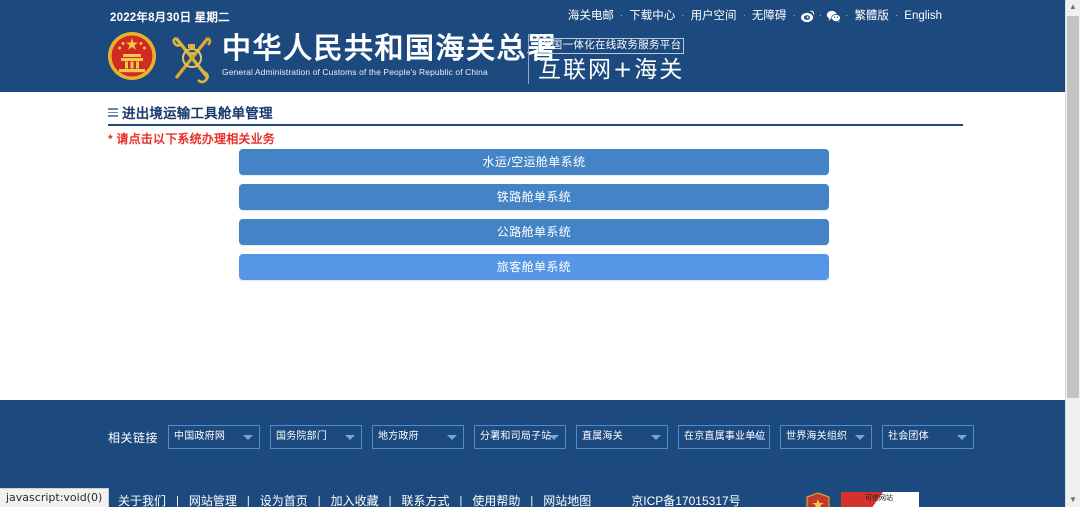 This screenshot has height=507, width=1080. What do you see at coordinates (516, 436) in the screenshot?
I see `select-value: 分署和司局子站` at bounding box center [516, 436].